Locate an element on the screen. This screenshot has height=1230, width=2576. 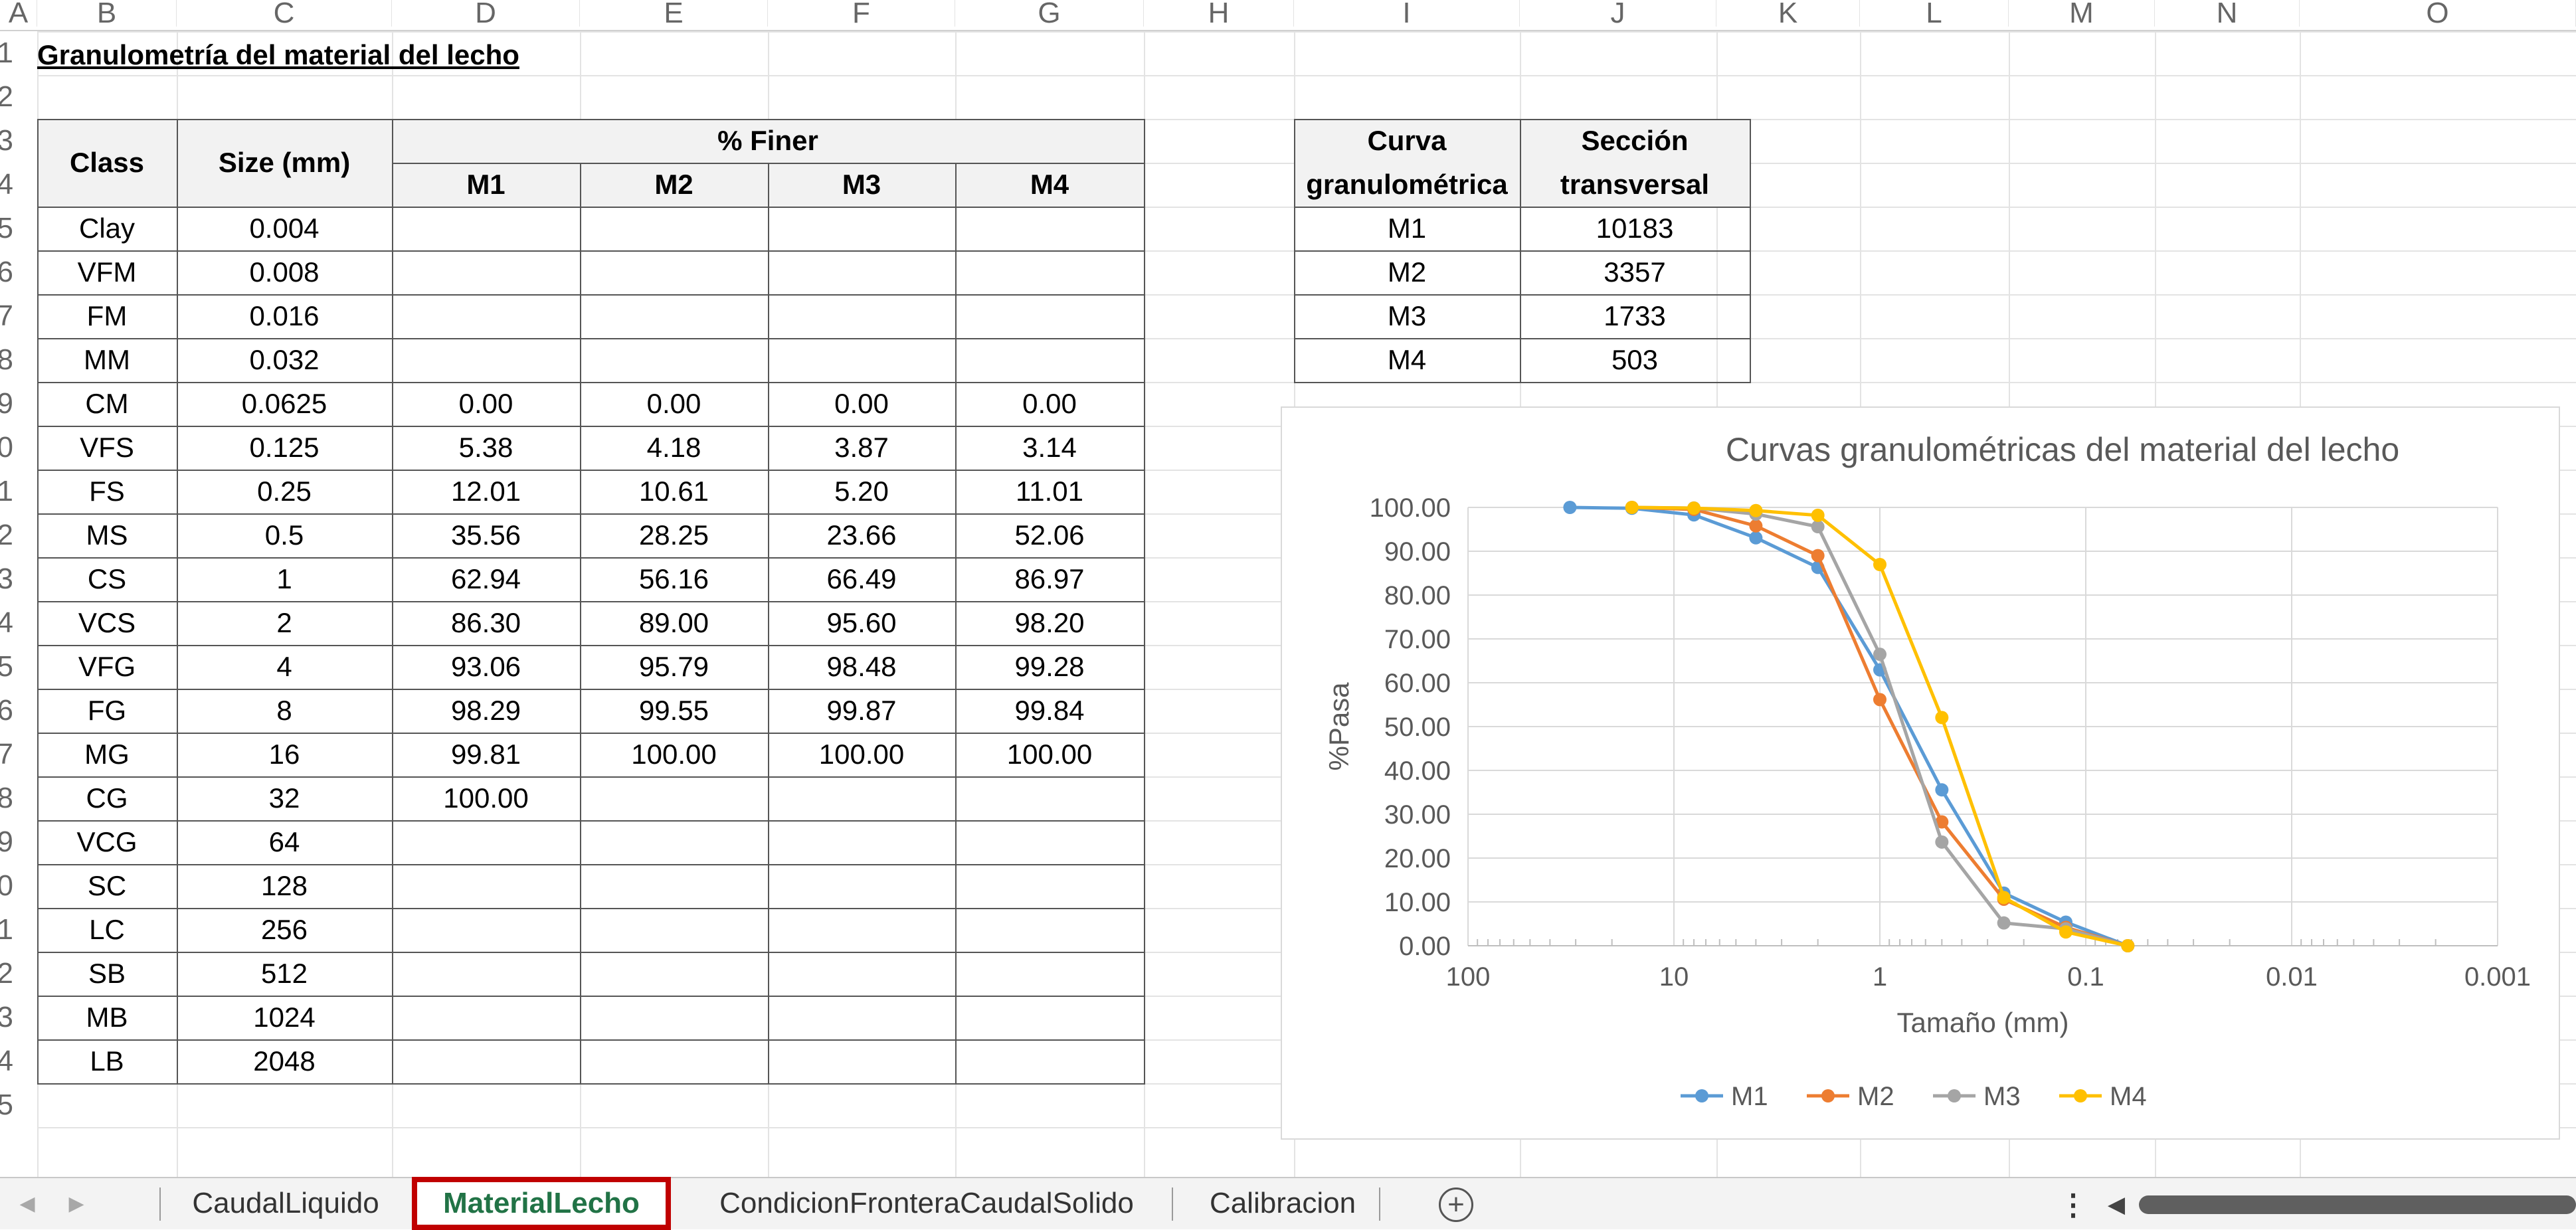
row-header-17: 17 is located at coordinates (6, 754).